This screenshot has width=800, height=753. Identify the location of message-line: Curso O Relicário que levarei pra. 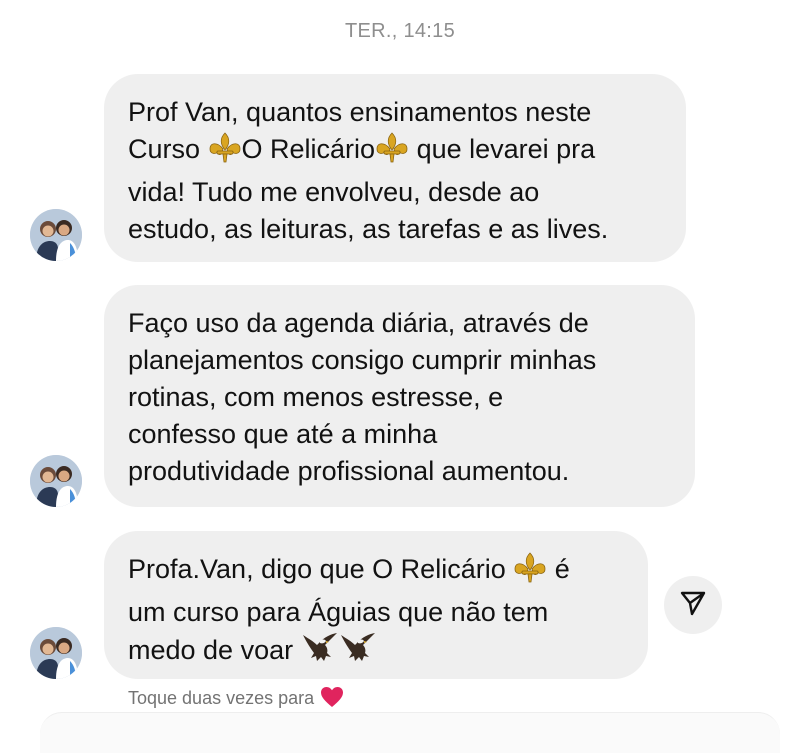
(395, 152).